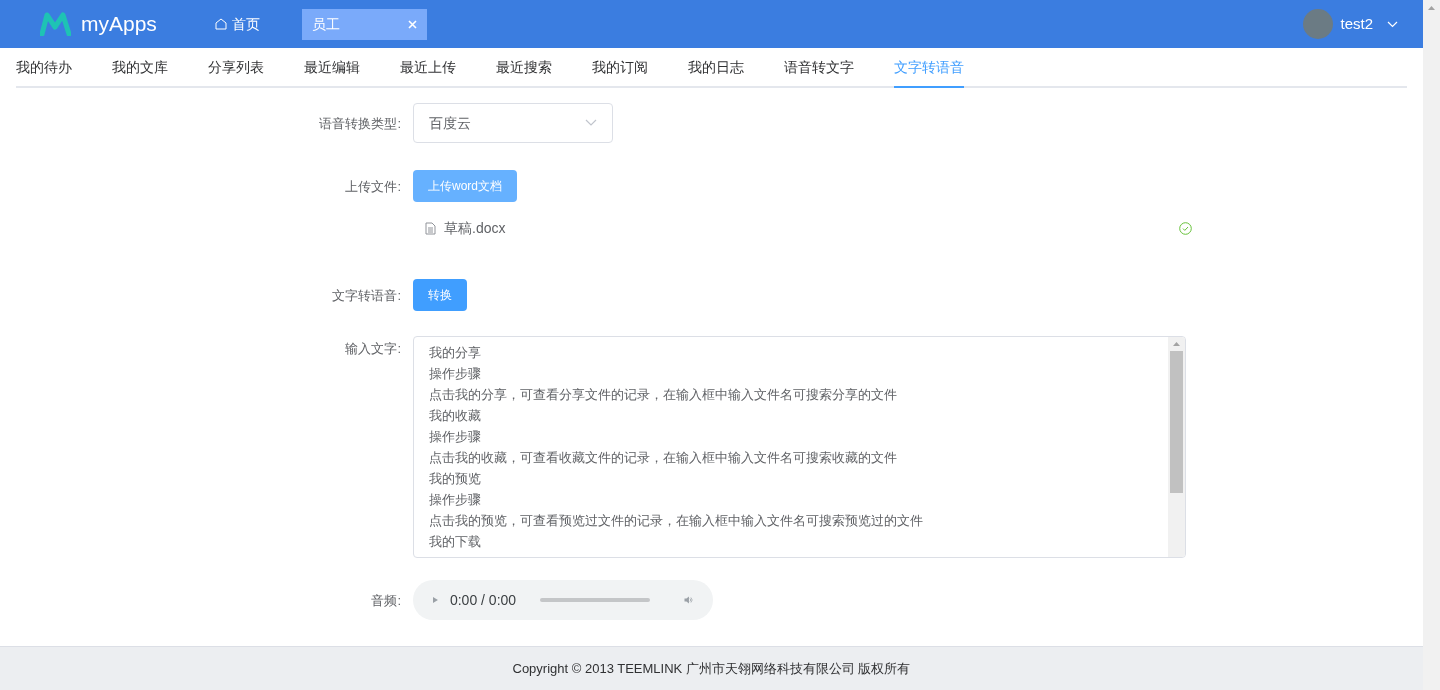  Describe the element at coordinates (366, 295) in the screenshot. I see `field-label: 文字转语音:` at that location.